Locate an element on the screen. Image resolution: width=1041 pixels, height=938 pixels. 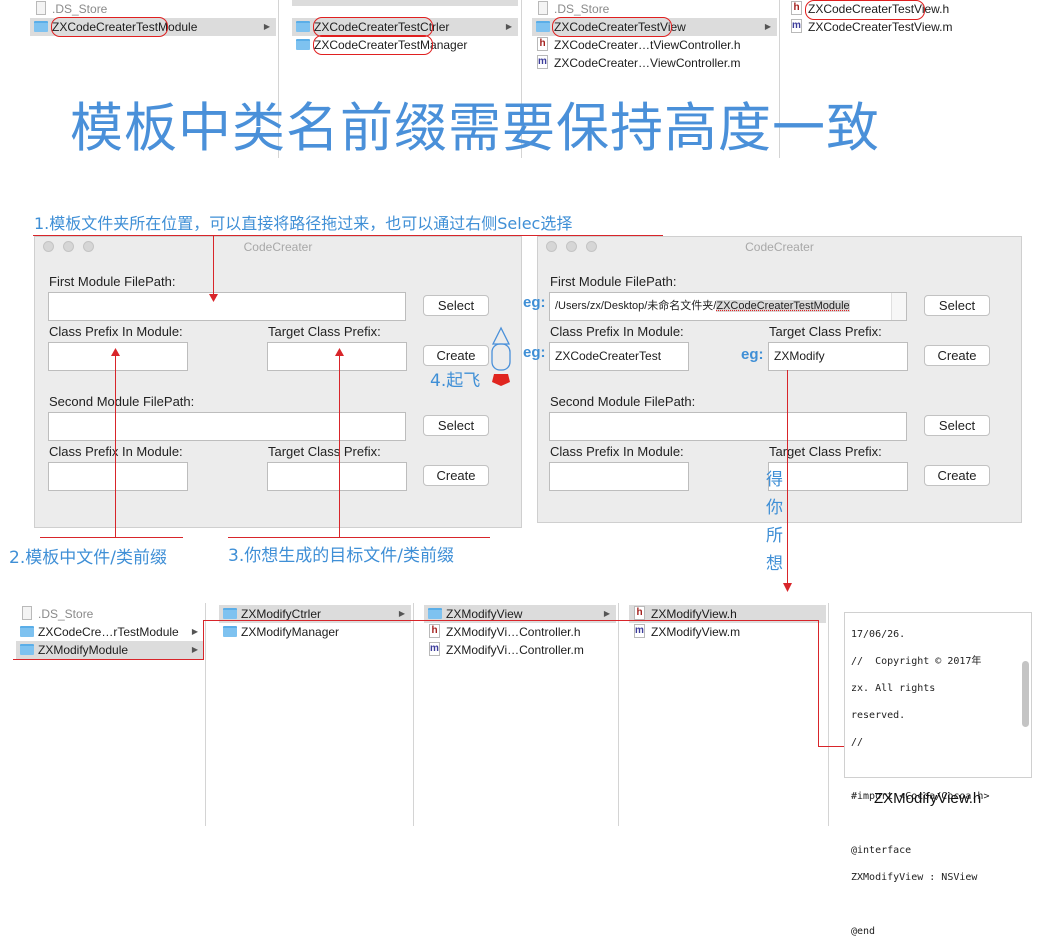
list-item: ZXModifyManager is located at coordinates (315, 632).